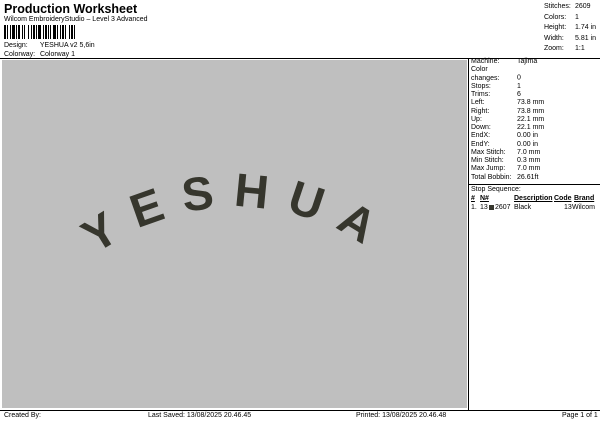  Describe the element at coordinates (496, 86) in the screenshot. I see `info-row: Stops: 1` at that location.